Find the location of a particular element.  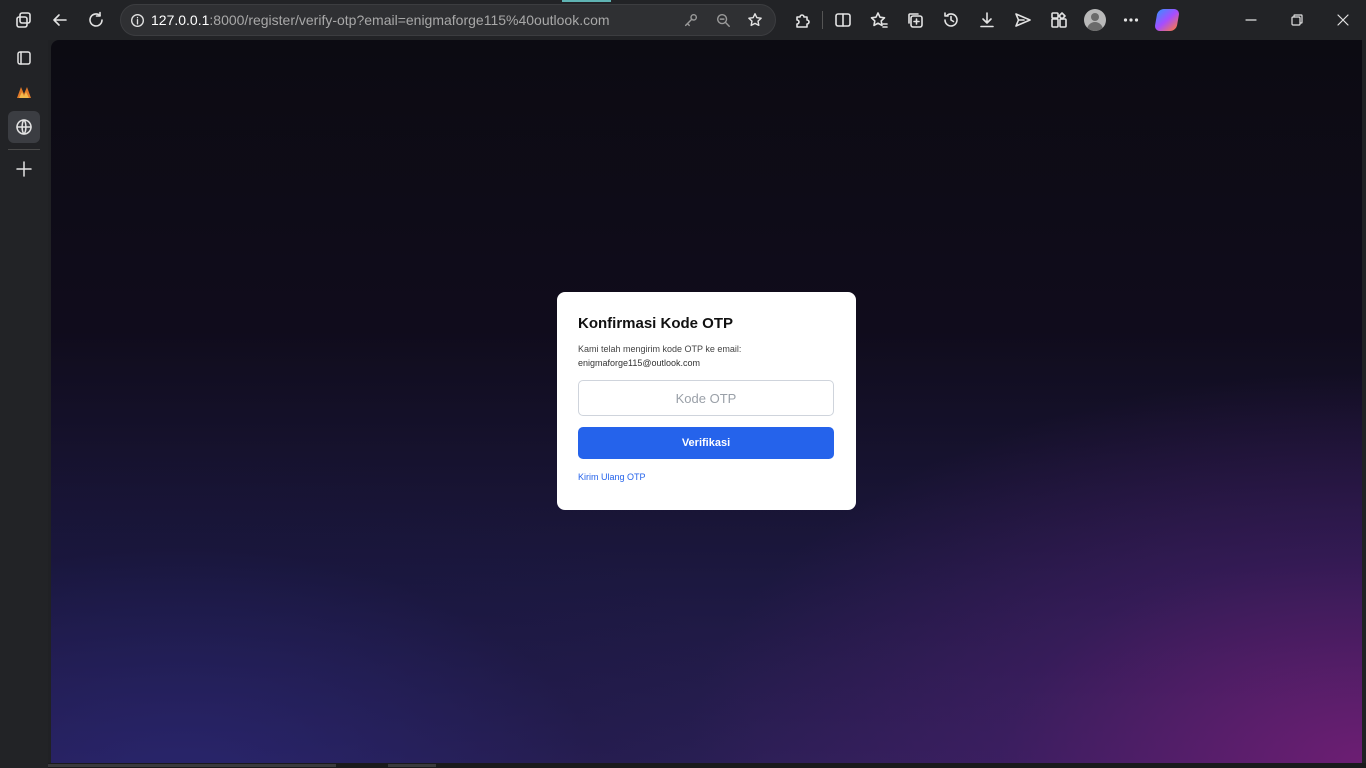

otp-input is located at coordinates (706, 398).